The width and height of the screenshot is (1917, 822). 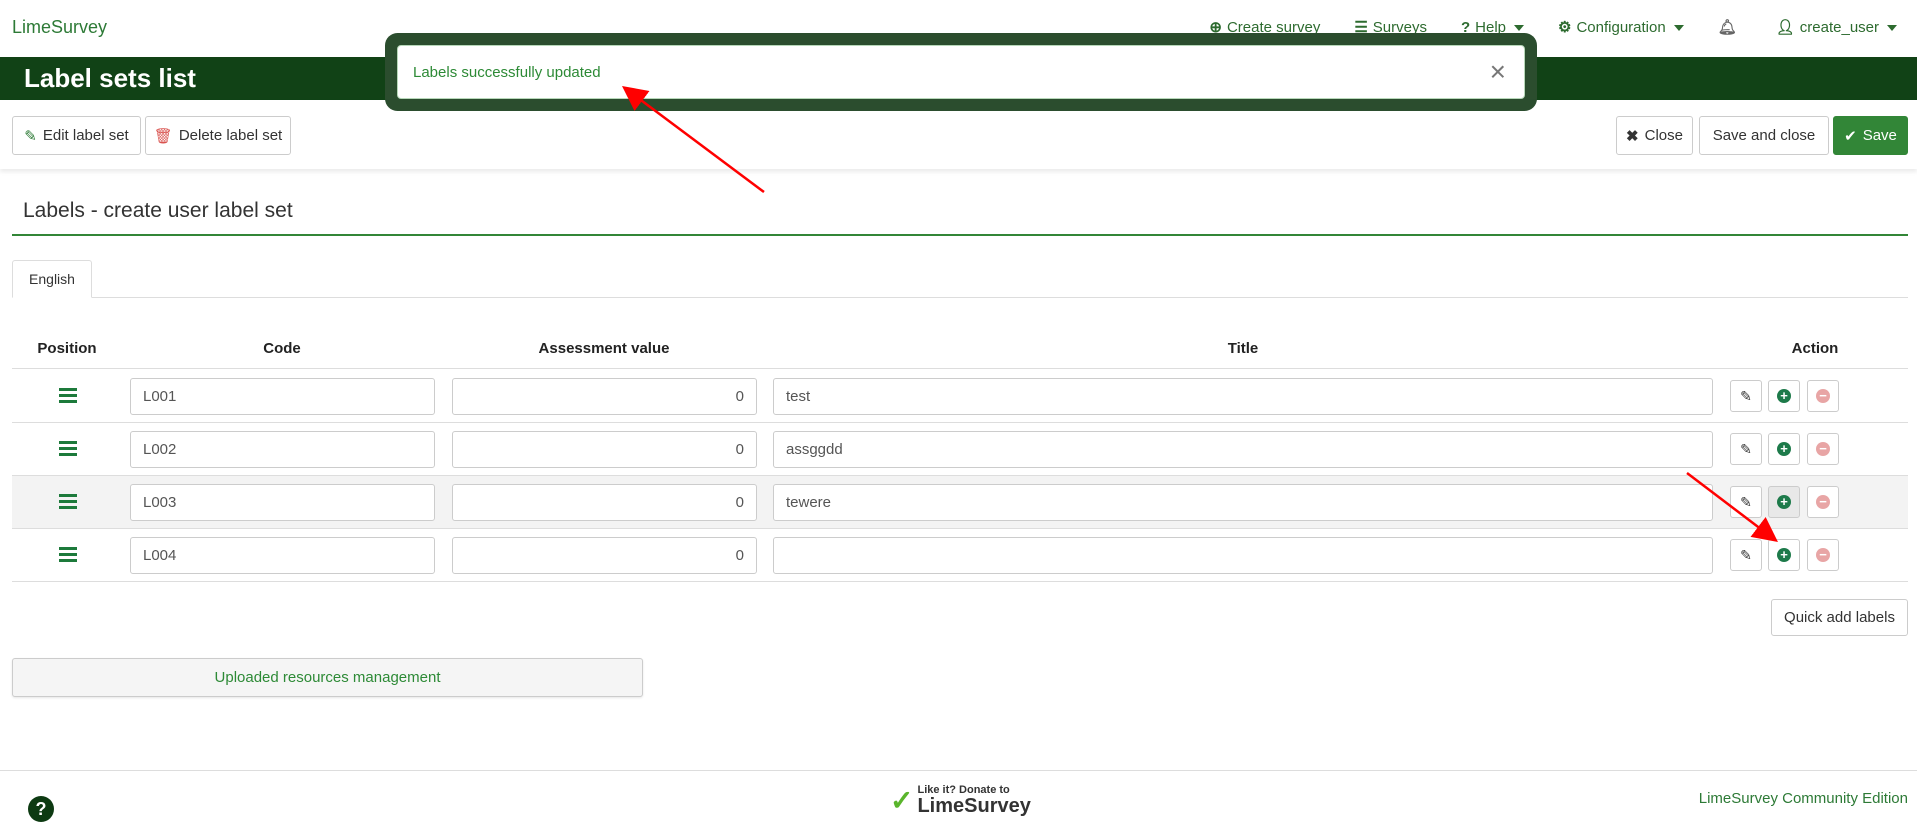 What do you see at coordinates (1870, 135) in the screenshot?
I see `save-button: ✔ Save` at bounding box center [1870, 135].